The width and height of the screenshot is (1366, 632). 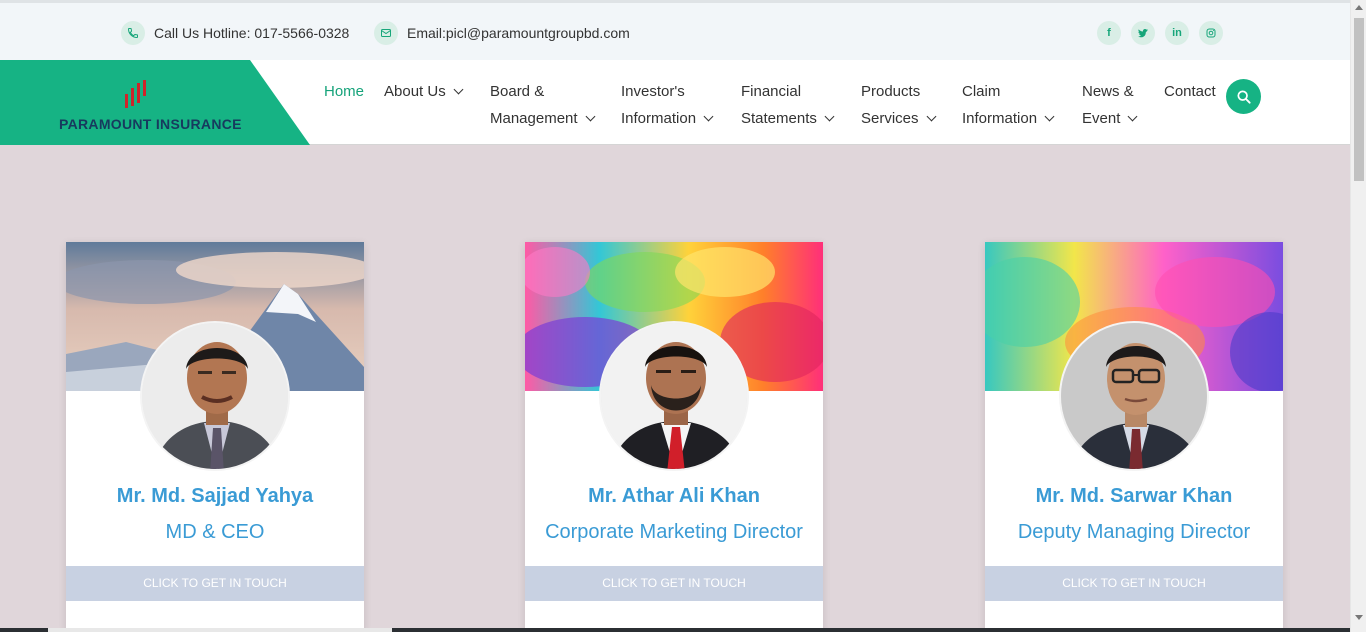 I want to click on bottom-strip, so click(x=675, y=630).